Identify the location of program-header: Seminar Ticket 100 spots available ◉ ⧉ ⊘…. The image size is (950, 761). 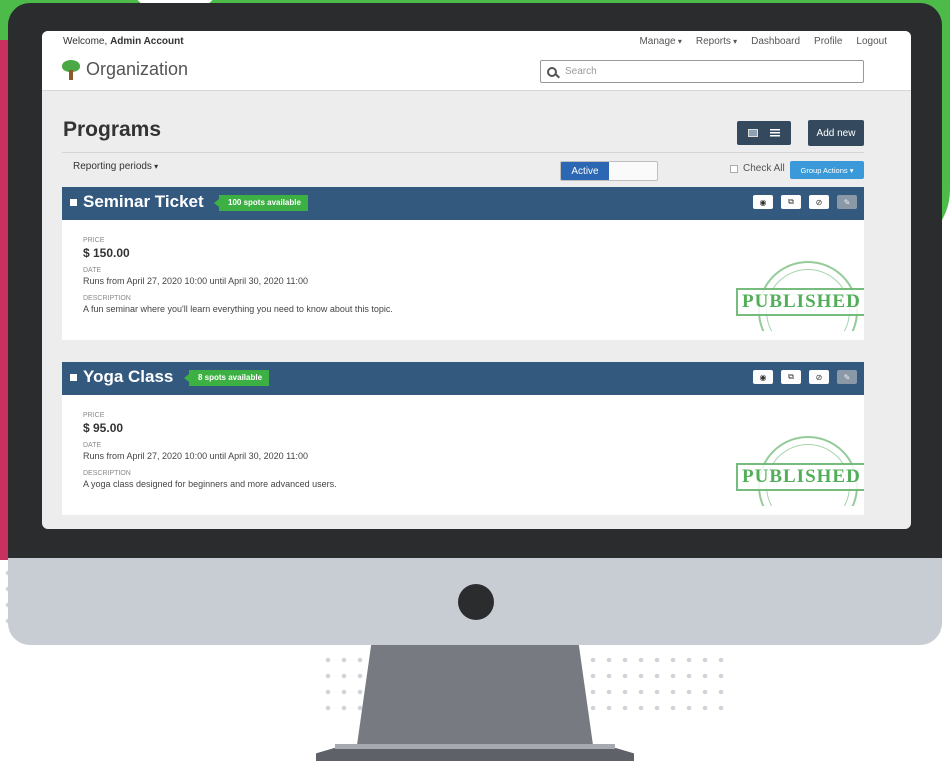
(463, 203).